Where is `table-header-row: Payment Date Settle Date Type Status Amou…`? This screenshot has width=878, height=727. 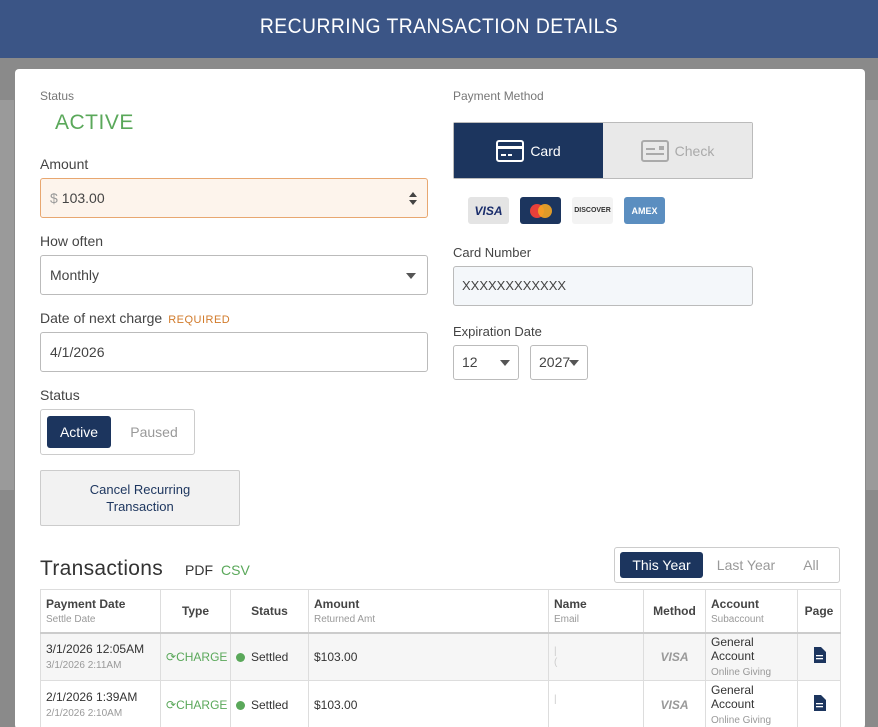 table-header-row: Payment Date Settle Date Type Status Amou… is located at coordinates (440, 611).